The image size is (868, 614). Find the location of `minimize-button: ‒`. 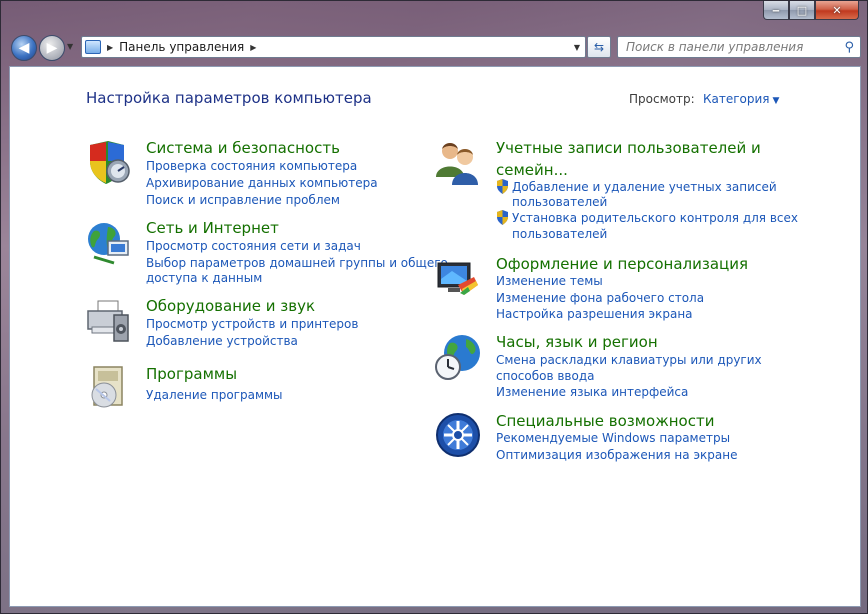

minimize-button: ‒ is located at coordinates (776, 10).